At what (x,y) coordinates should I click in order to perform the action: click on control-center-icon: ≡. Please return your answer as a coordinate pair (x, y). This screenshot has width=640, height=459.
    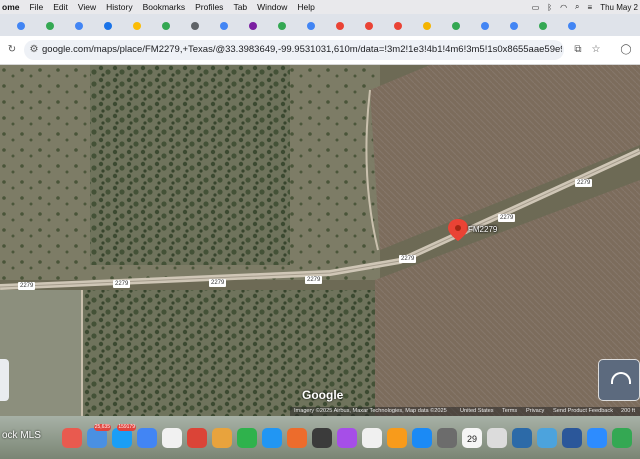
    Looking at the image, I should click on (590, 7).